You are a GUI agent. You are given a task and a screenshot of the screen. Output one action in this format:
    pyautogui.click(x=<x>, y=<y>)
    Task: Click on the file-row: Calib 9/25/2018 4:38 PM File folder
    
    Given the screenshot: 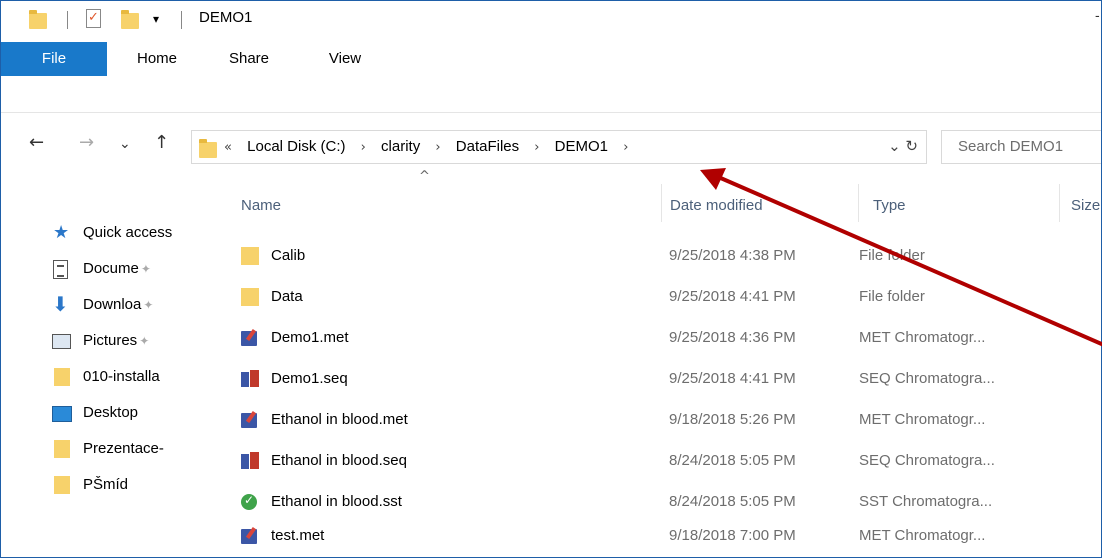 What is the action you would take?
    pyautogui.click(x=666, y=257)
    